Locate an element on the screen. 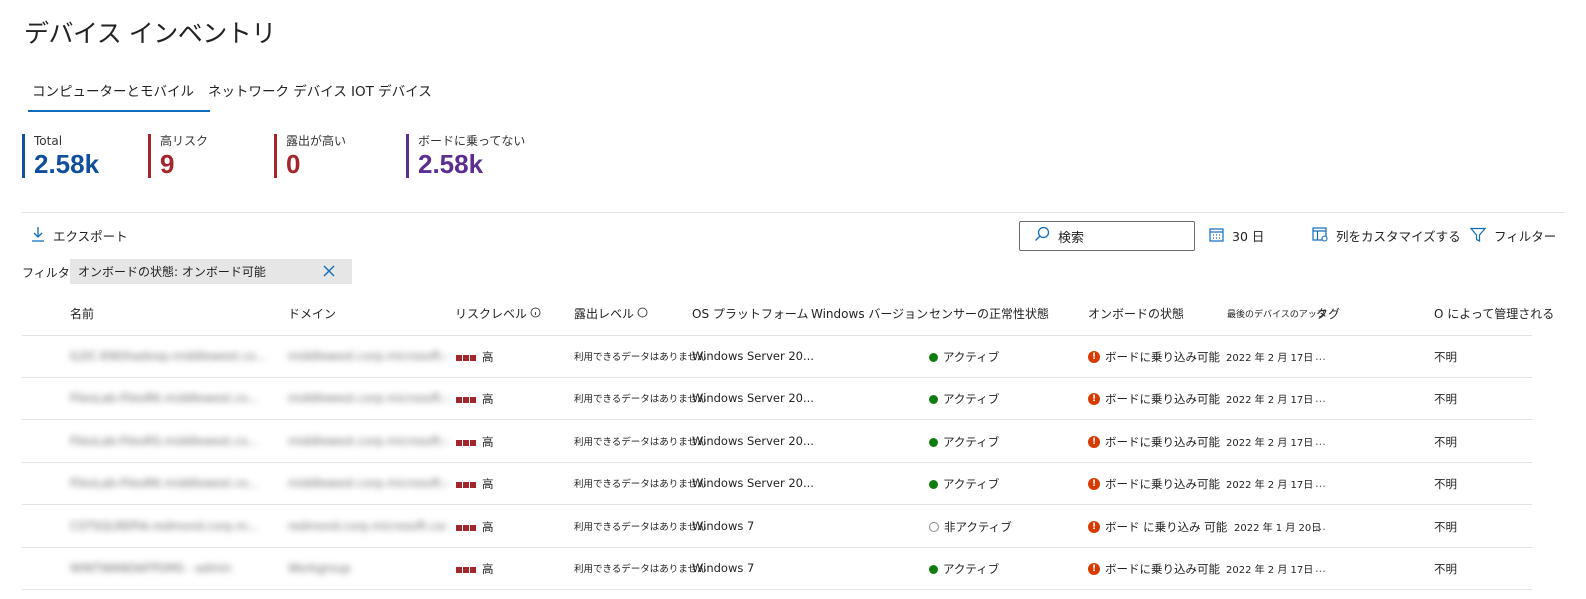 Image resolution: width=1586 pixels, height=599 pixels. column-header-os-platform: OS プラットフォーム is located at coordinates (750, 313).